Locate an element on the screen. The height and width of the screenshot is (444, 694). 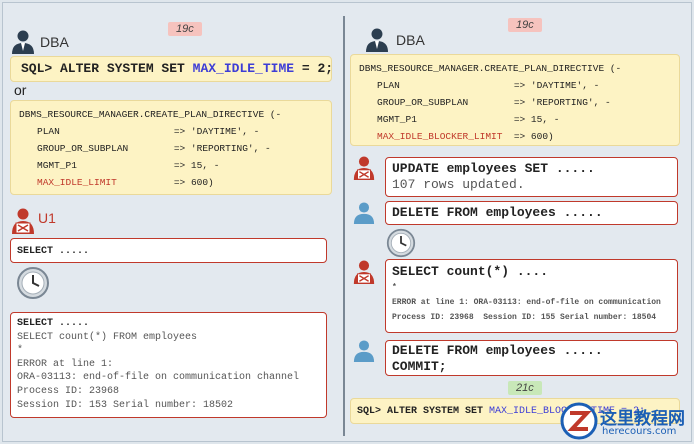
u1-user-icon is located at coordinates (23, 221).